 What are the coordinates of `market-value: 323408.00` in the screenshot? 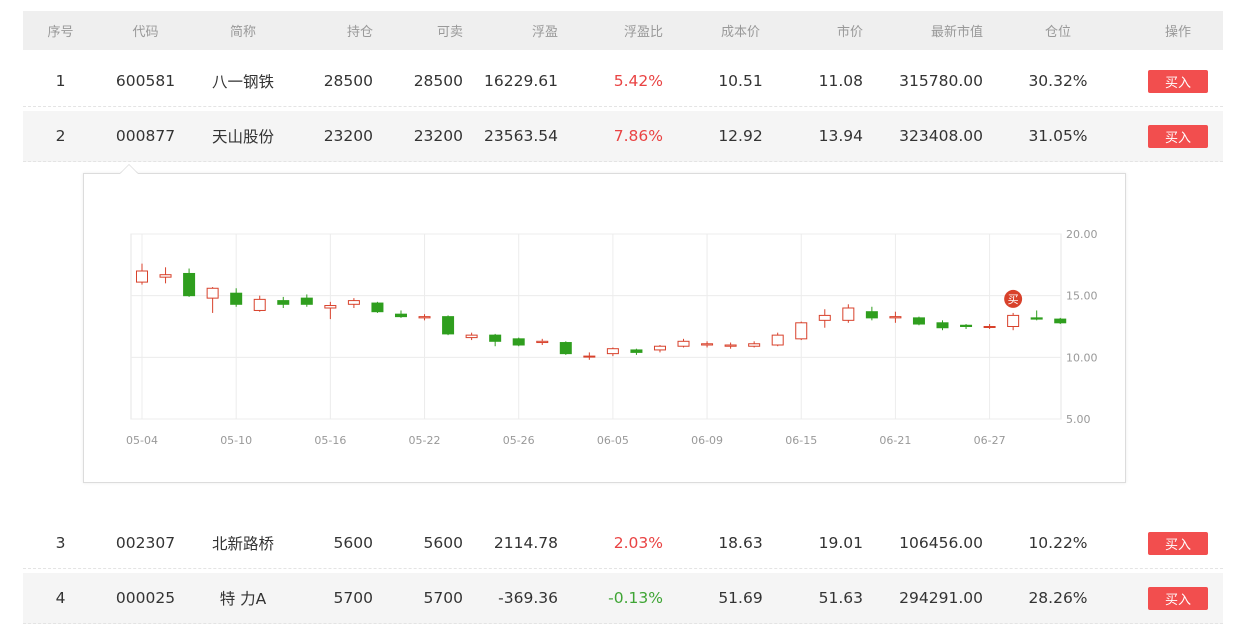 It's located at (941, 136).